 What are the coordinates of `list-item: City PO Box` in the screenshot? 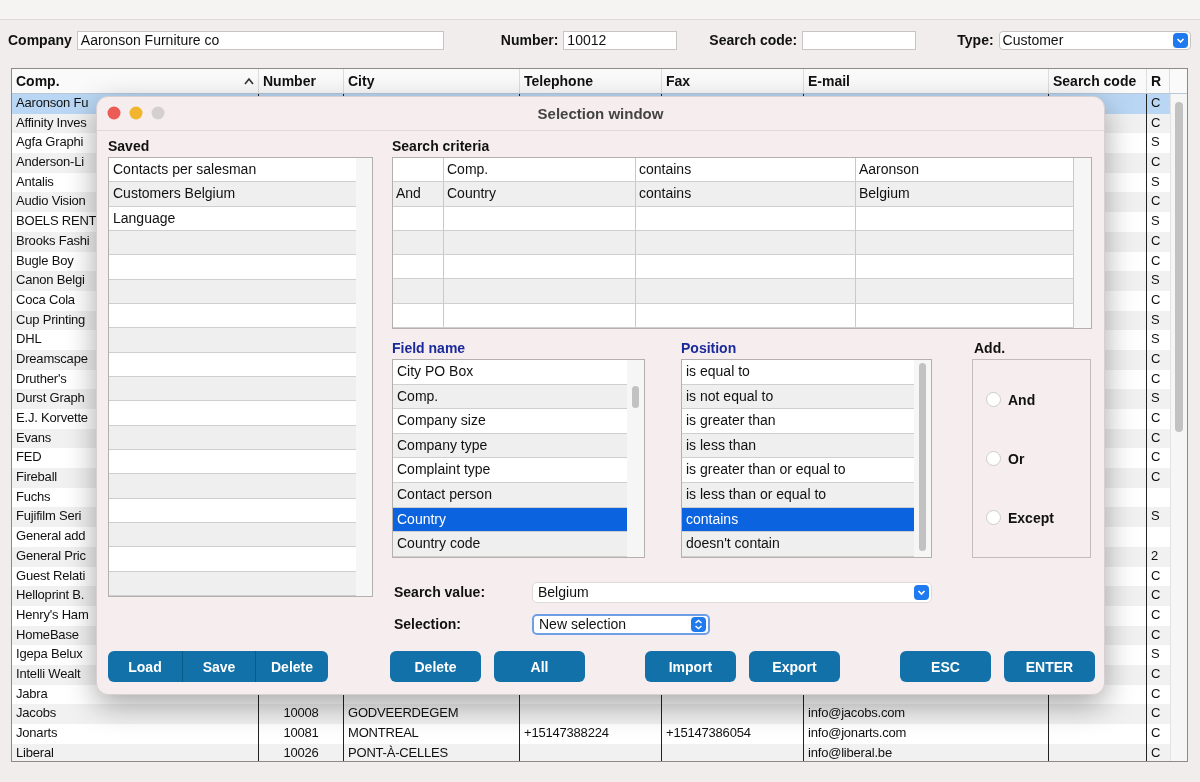 It's located at (510, 372).